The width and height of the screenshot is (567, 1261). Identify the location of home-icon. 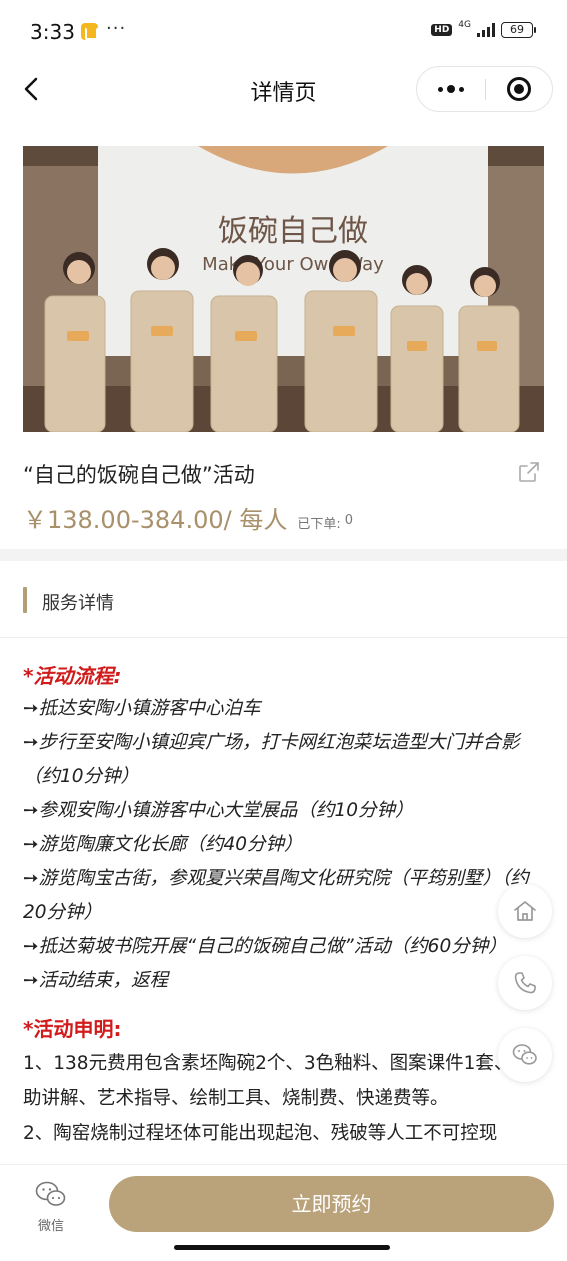
(525, 911).